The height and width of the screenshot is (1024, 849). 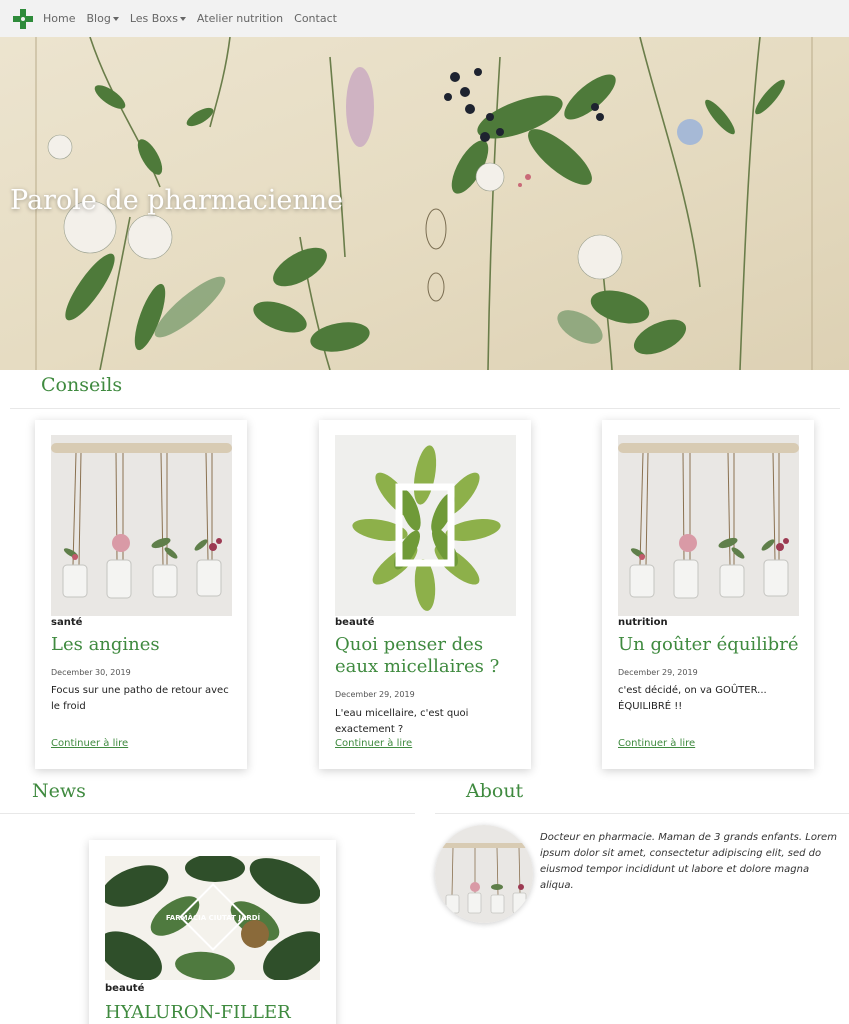 I want to click on nav-home: Home, so click(x=59, y=18).